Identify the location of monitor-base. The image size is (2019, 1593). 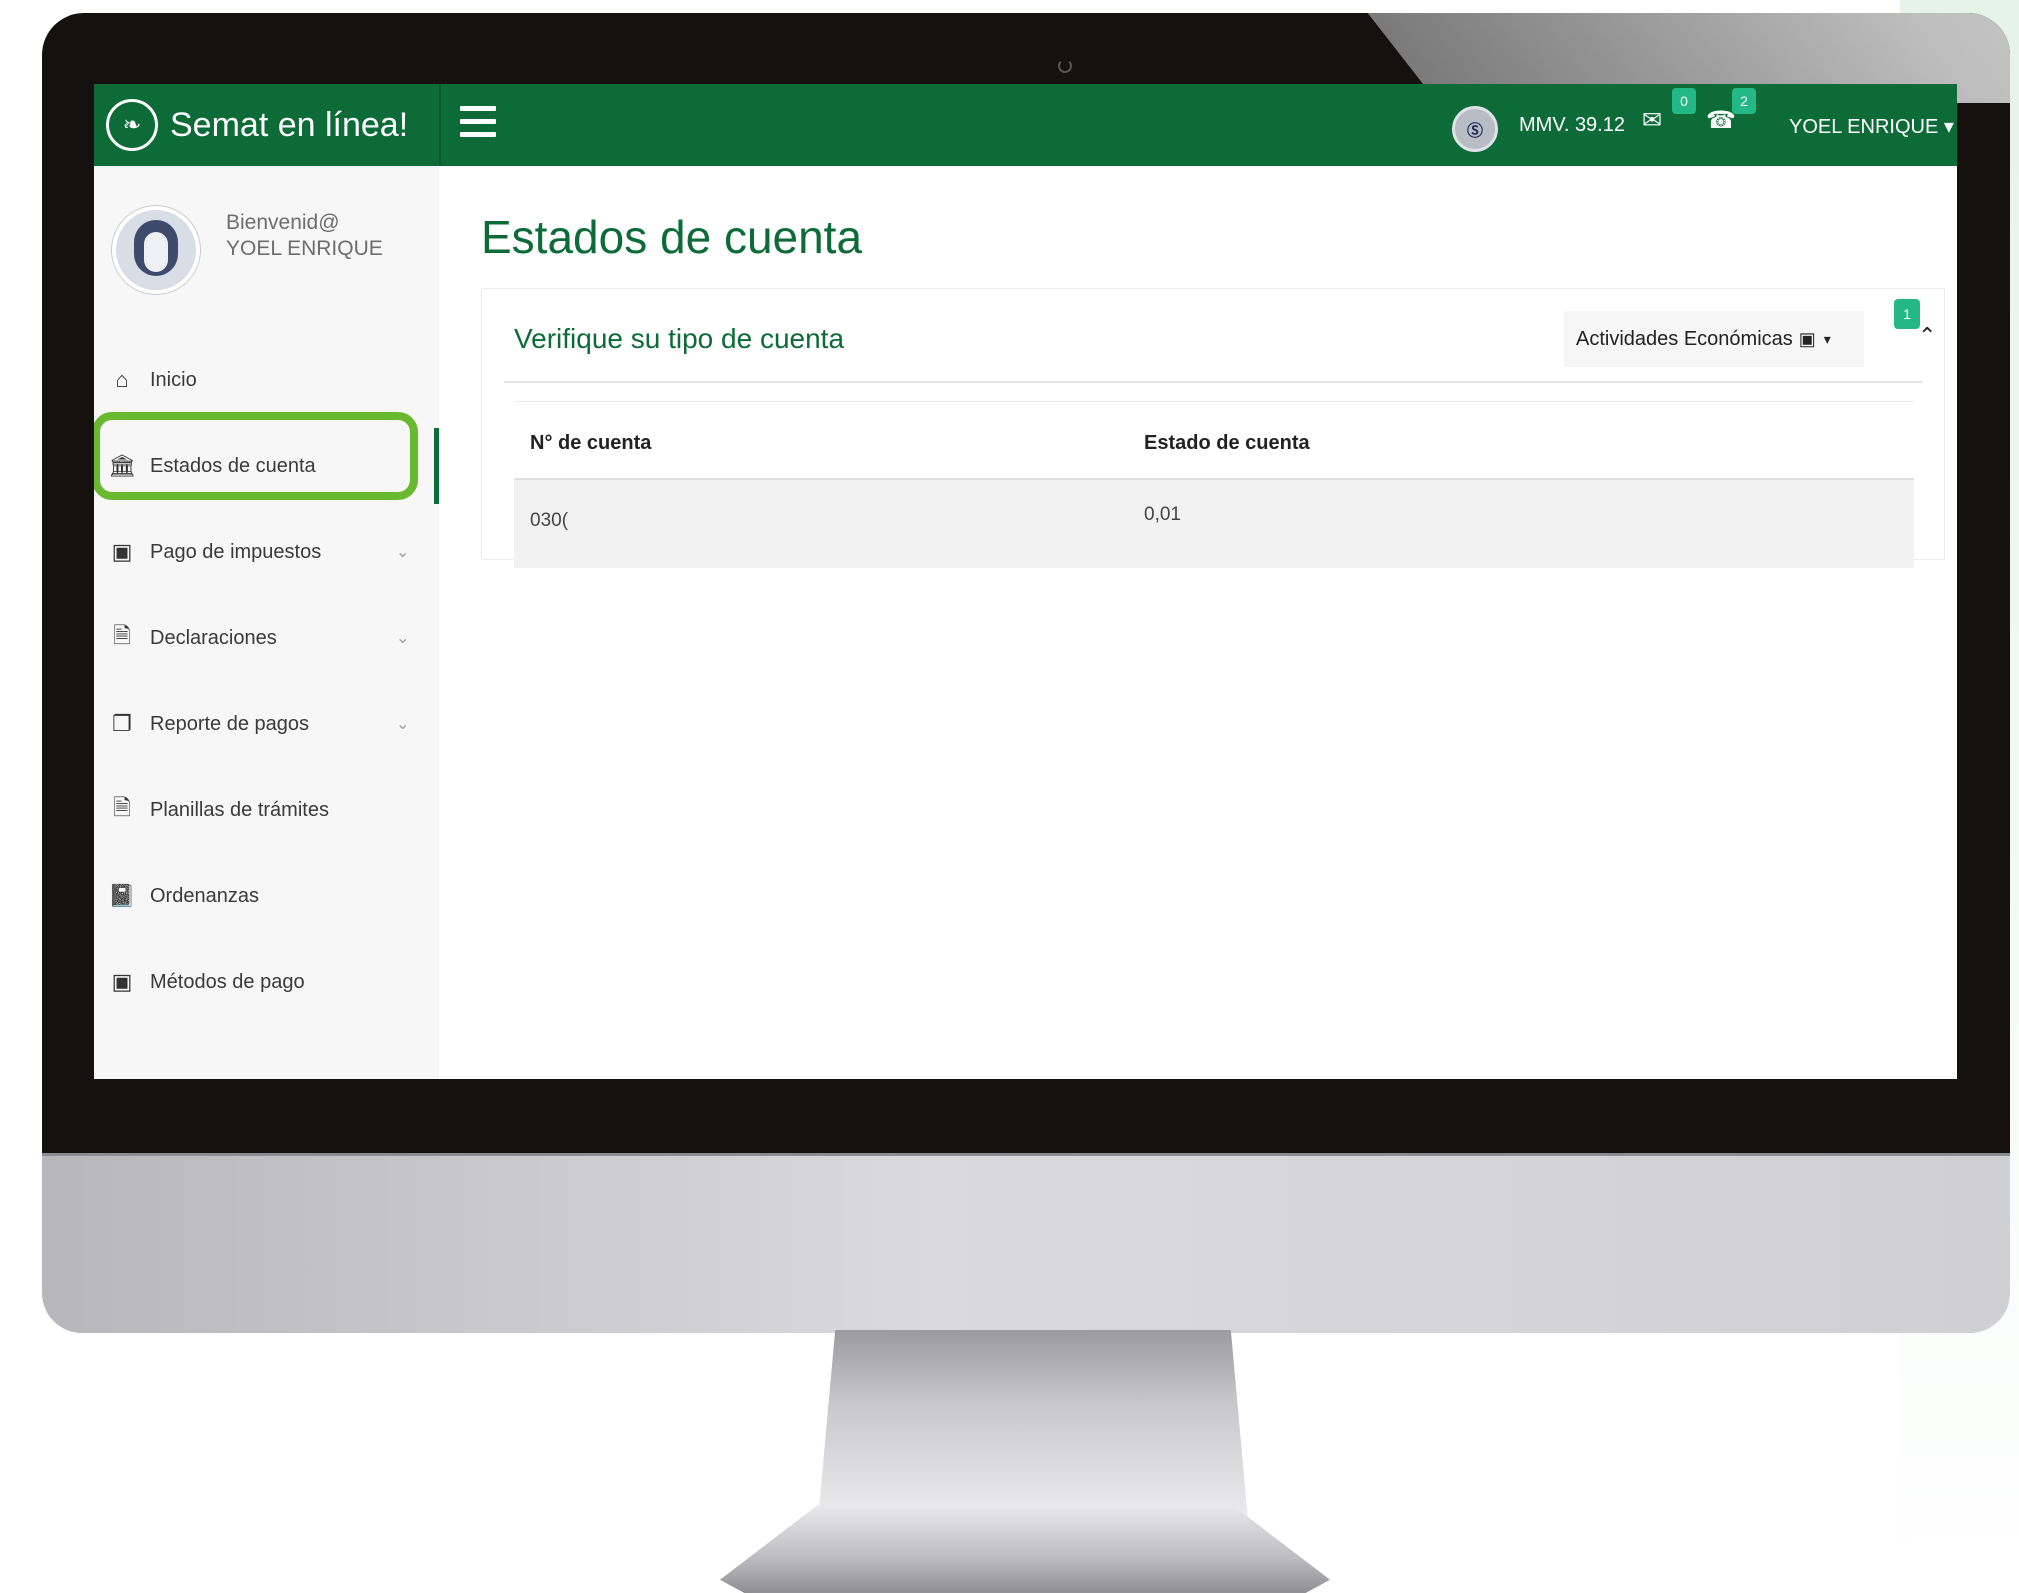
(1025, 1549).